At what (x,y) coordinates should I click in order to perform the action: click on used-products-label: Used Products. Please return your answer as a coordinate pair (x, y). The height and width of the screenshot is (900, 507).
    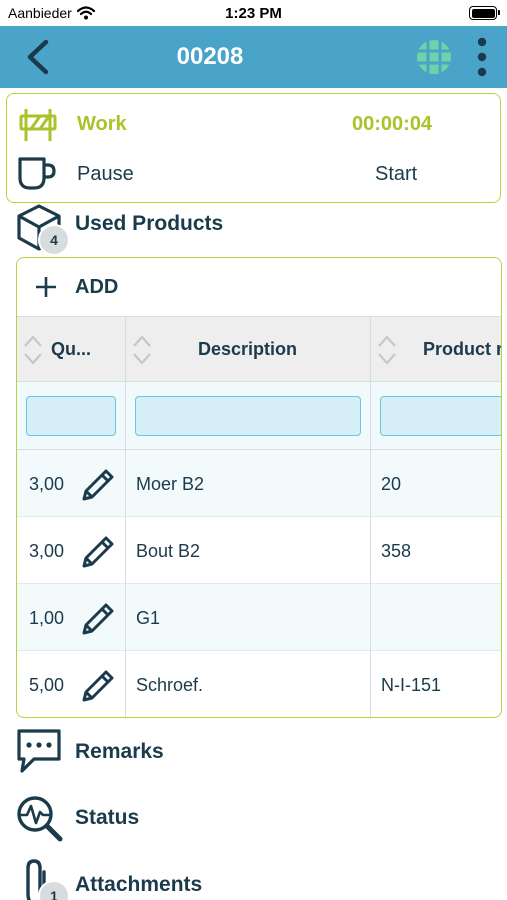
    Looking at the image, I should click on (149, 223).